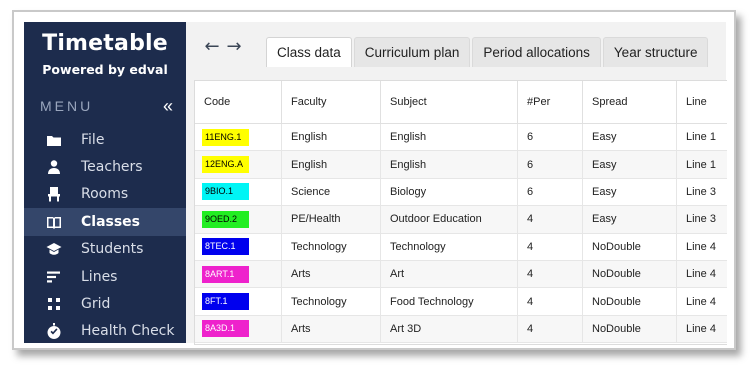 The height and width of the screenshot is (366, 753). I want to click on app-title: Timetable, so click(105, 43).